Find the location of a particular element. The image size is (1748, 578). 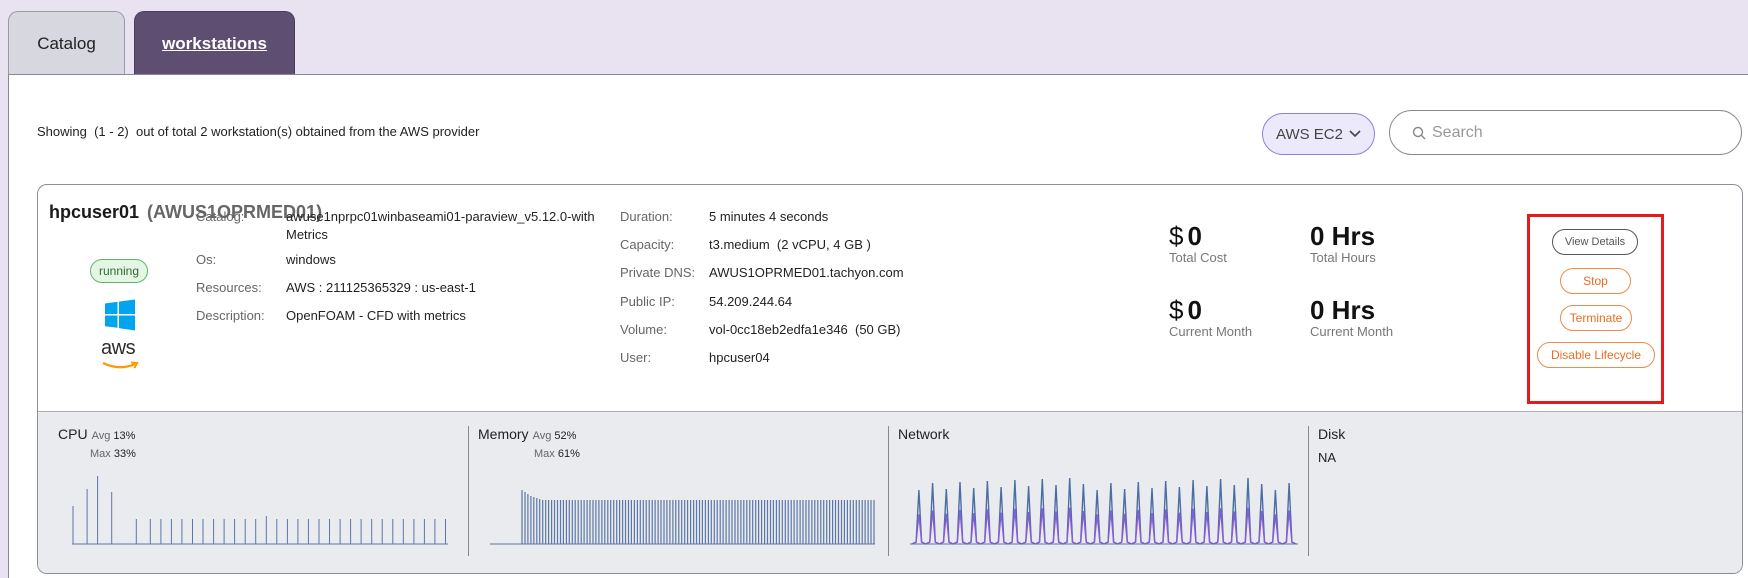

total-hours-stat: 0 Hrs Total Hours is located at coordinates (1343, 244).